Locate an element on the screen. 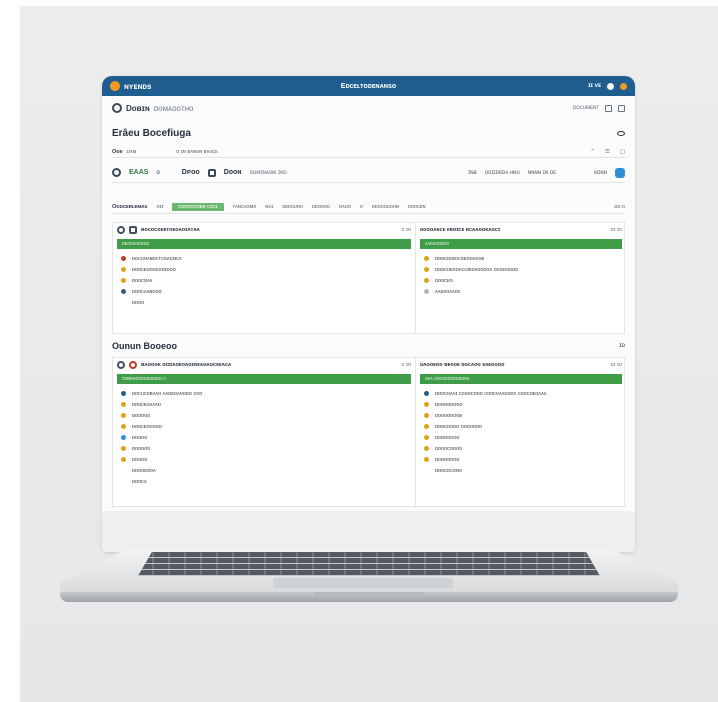  list-item: ᴅᴏᴏᴄᴀ is located at coordinates (264, 481).